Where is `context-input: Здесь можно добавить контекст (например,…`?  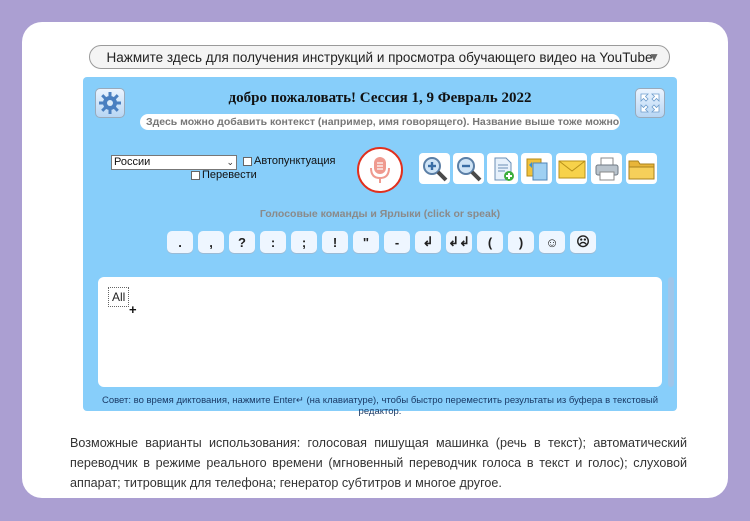
context-input: Здесь можно добавить контекст (например,… is located at coordinates (380, 122).